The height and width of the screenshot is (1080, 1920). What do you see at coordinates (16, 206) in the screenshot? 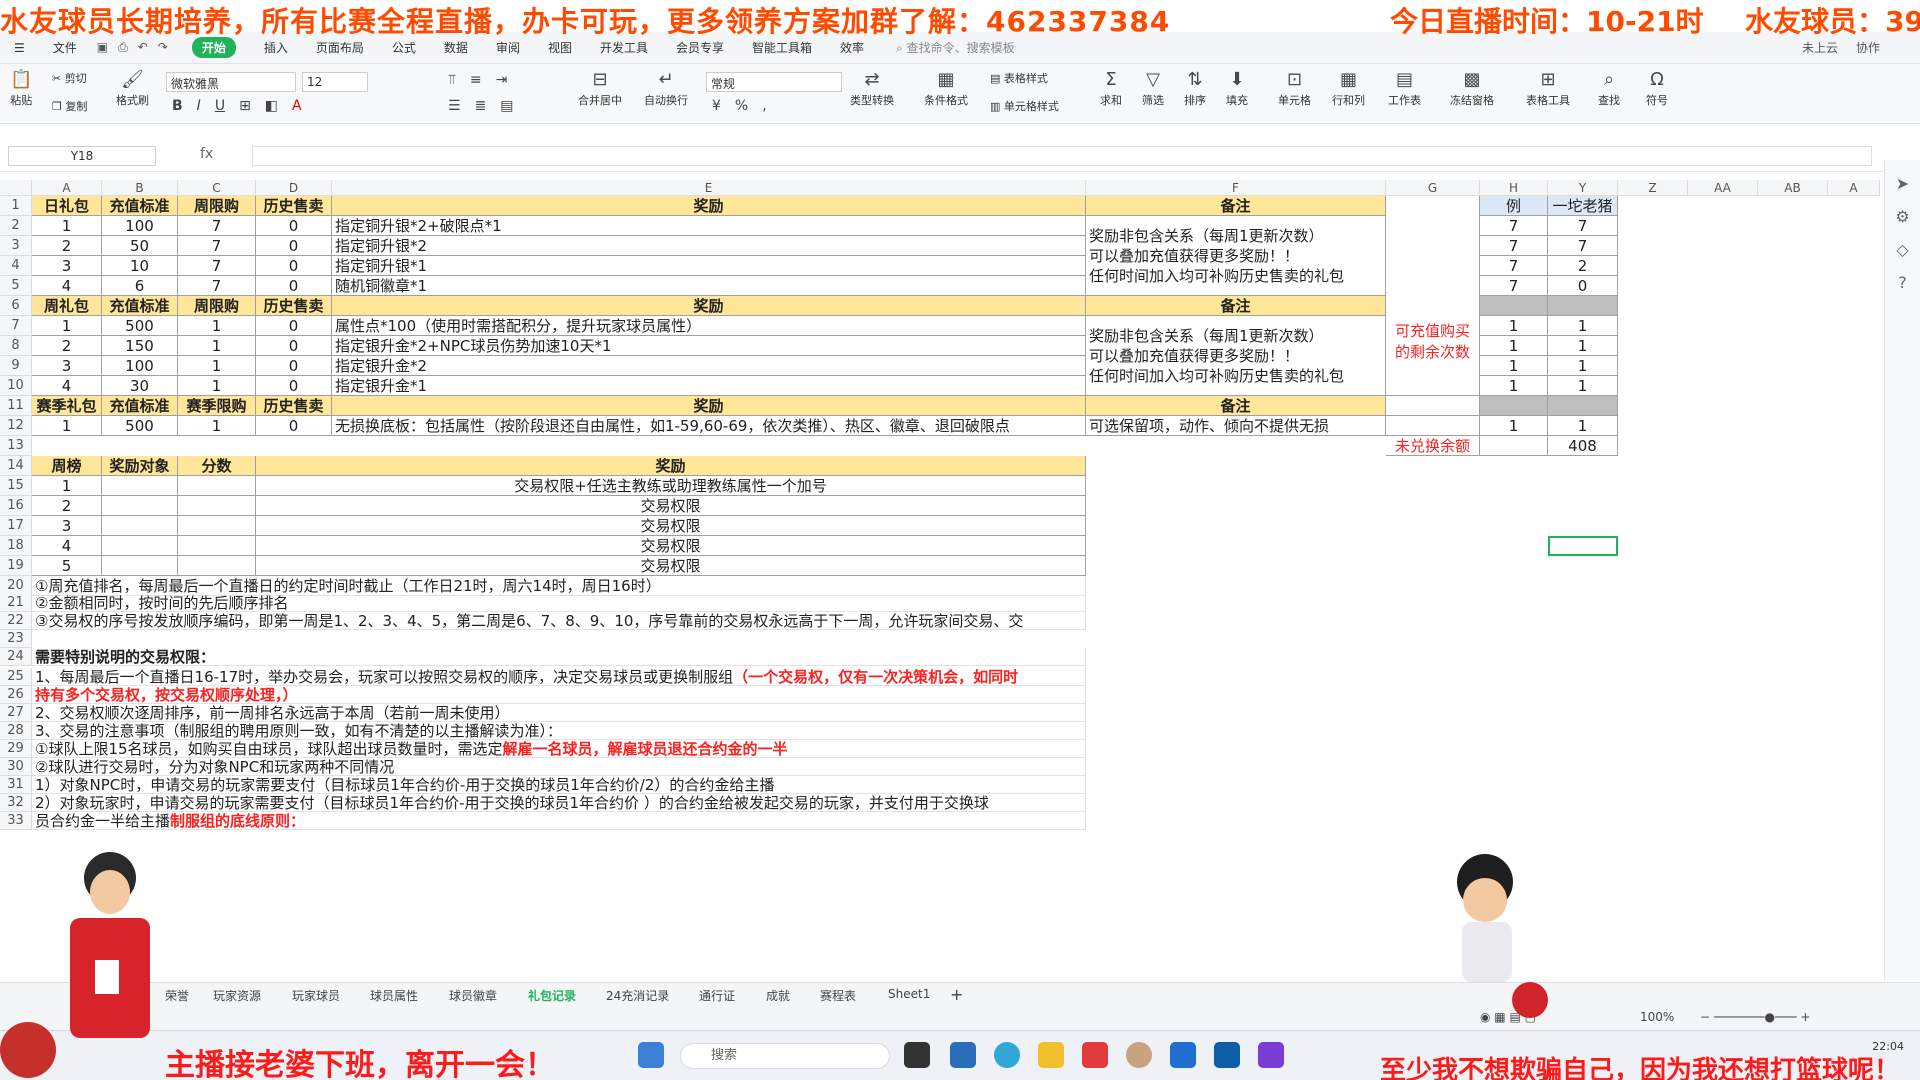
I see `row-header: 1` at bounding box center [16, 206].